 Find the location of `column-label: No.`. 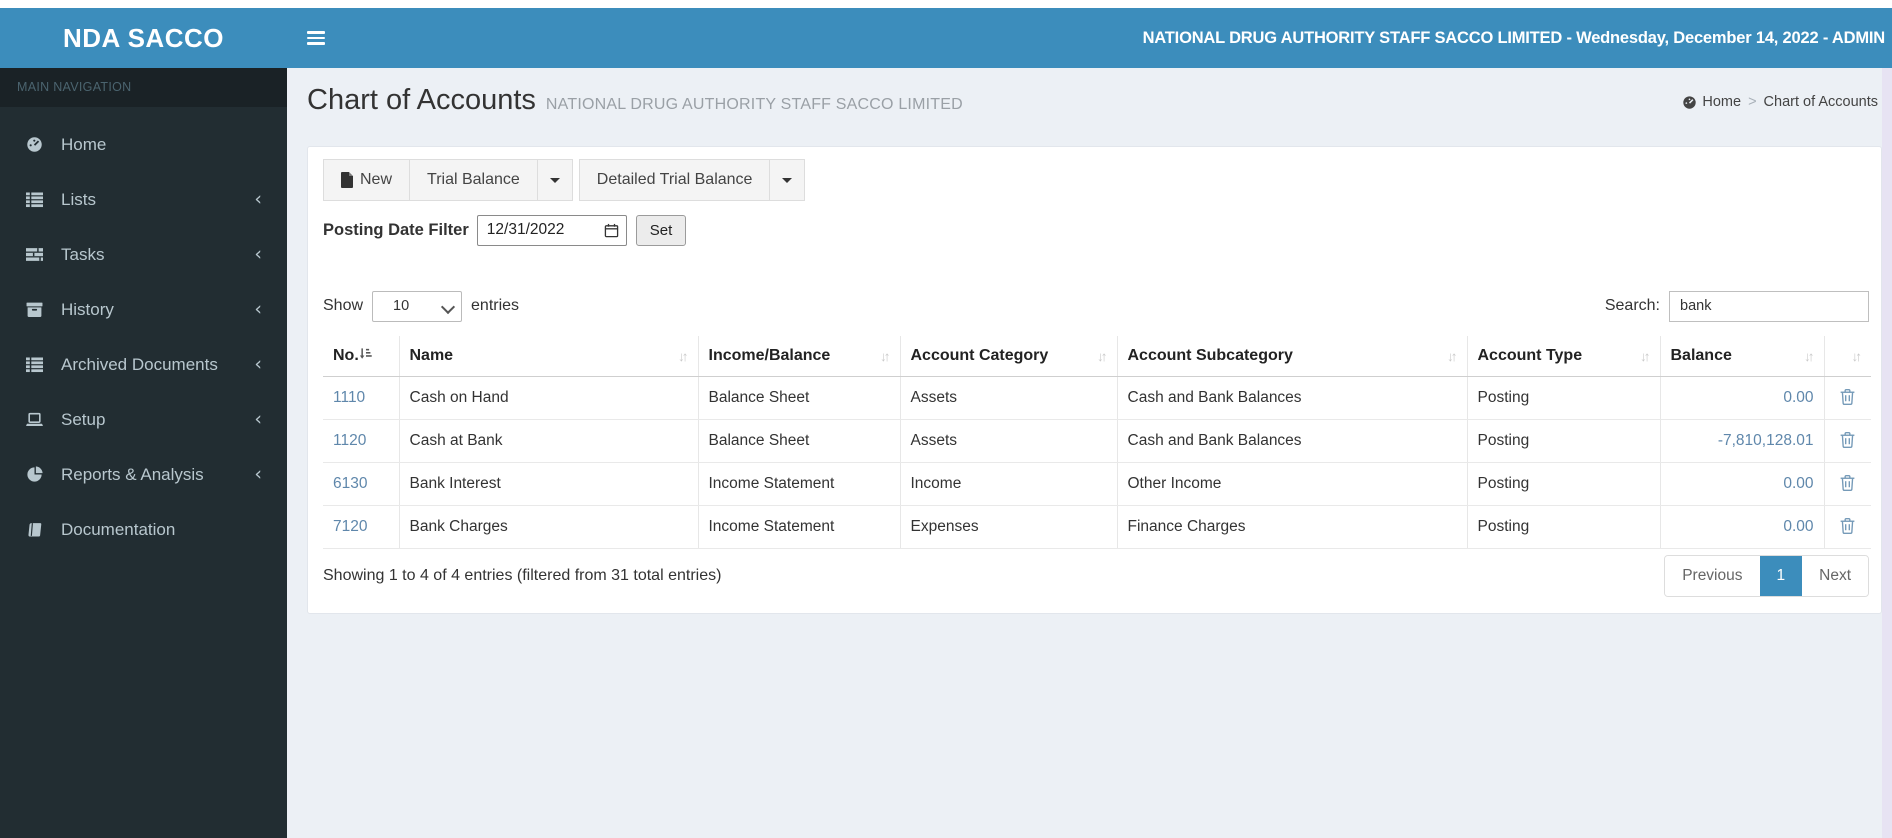

column-label: No. is located at coordinates (346, 355).